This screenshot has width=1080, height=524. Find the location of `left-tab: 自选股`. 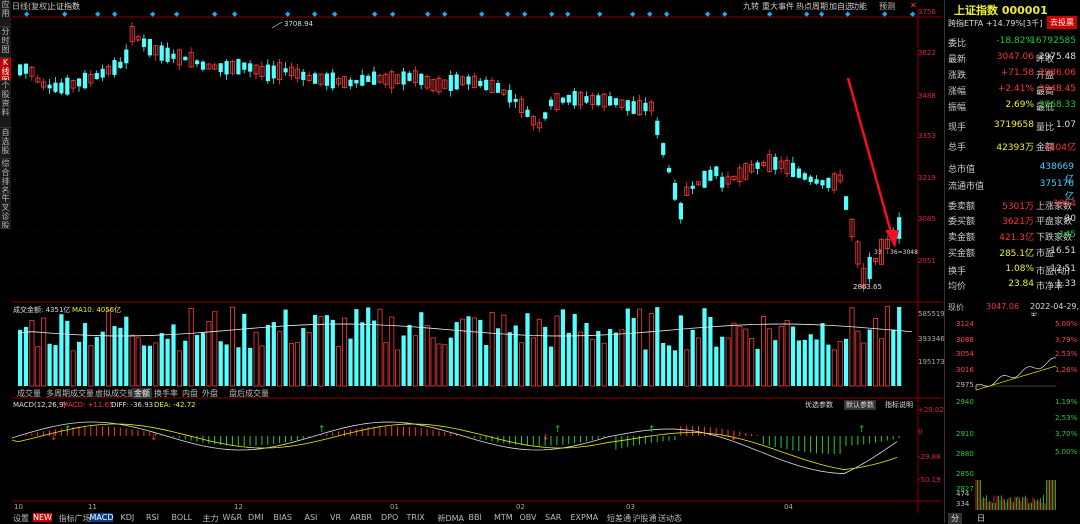

left-tab: 自选股 is located at coordinates (5, 143).